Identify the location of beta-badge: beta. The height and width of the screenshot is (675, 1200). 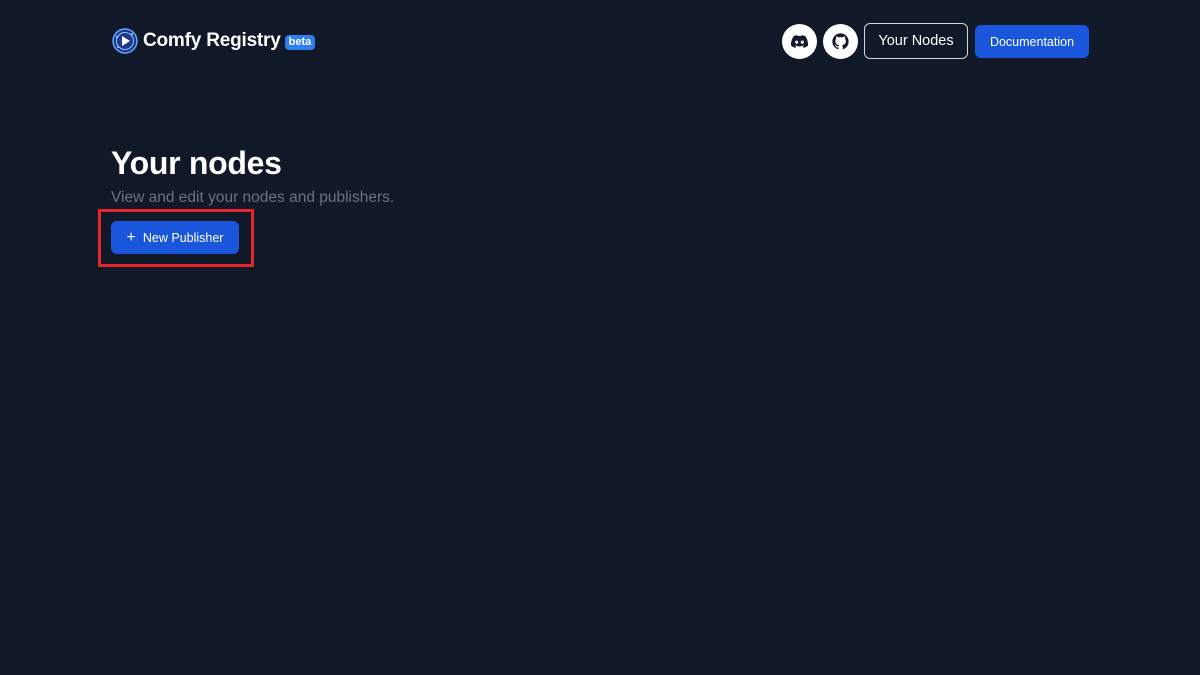
(300, 42).